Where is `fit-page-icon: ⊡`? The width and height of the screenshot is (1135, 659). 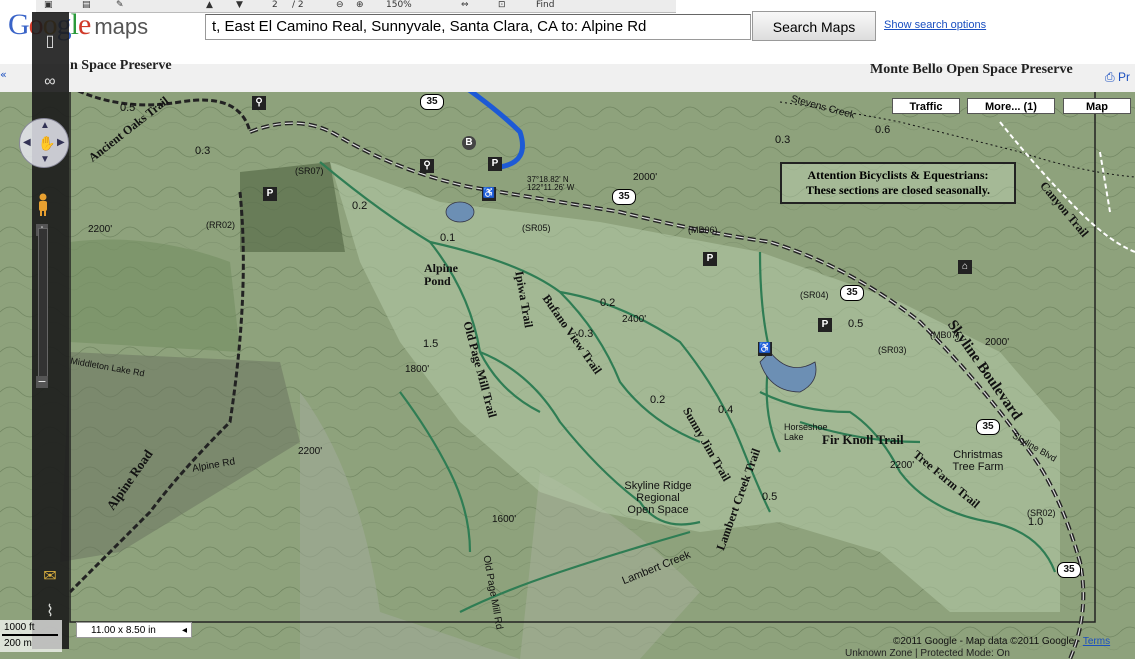
fit-page-icon: ⊡ is located at coordinates (502, 5).